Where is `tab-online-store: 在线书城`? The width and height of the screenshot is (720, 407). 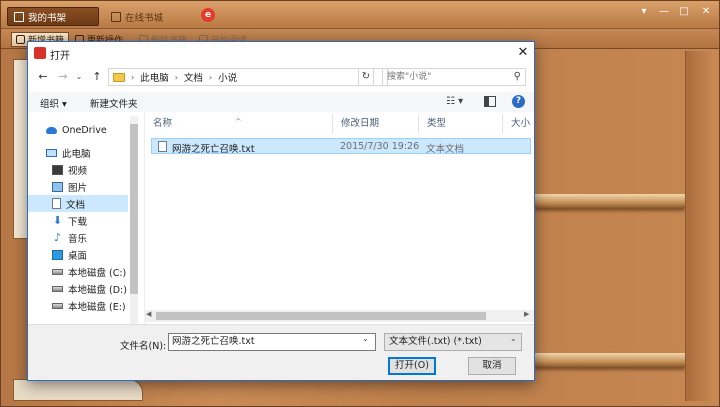 tab-online-store: 在线书城 is located at coordinates (145, 16).